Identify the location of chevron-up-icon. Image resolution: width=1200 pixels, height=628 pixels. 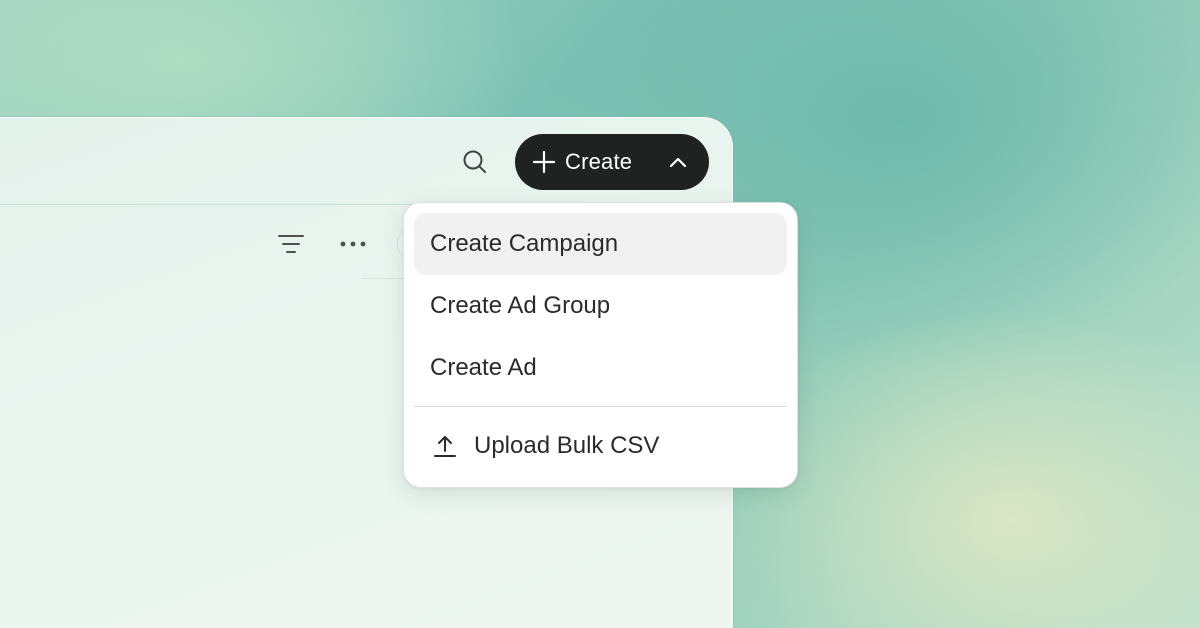
(678, 162).